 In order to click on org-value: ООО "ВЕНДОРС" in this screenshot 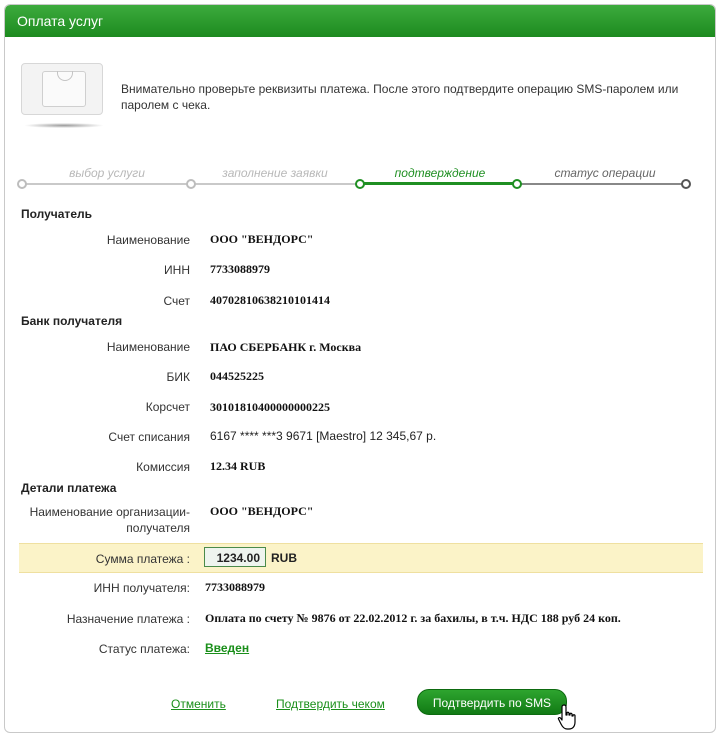, I will do `click(262, 511)`.